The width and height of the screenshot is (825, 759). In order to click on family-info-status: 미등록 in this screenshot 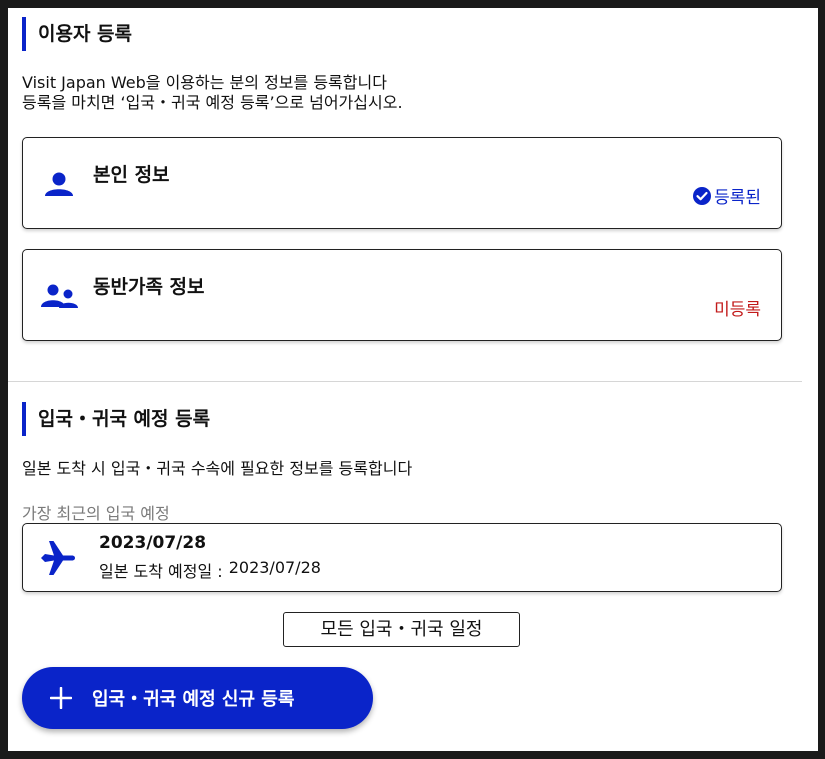, I will do `click(737, 307)`.